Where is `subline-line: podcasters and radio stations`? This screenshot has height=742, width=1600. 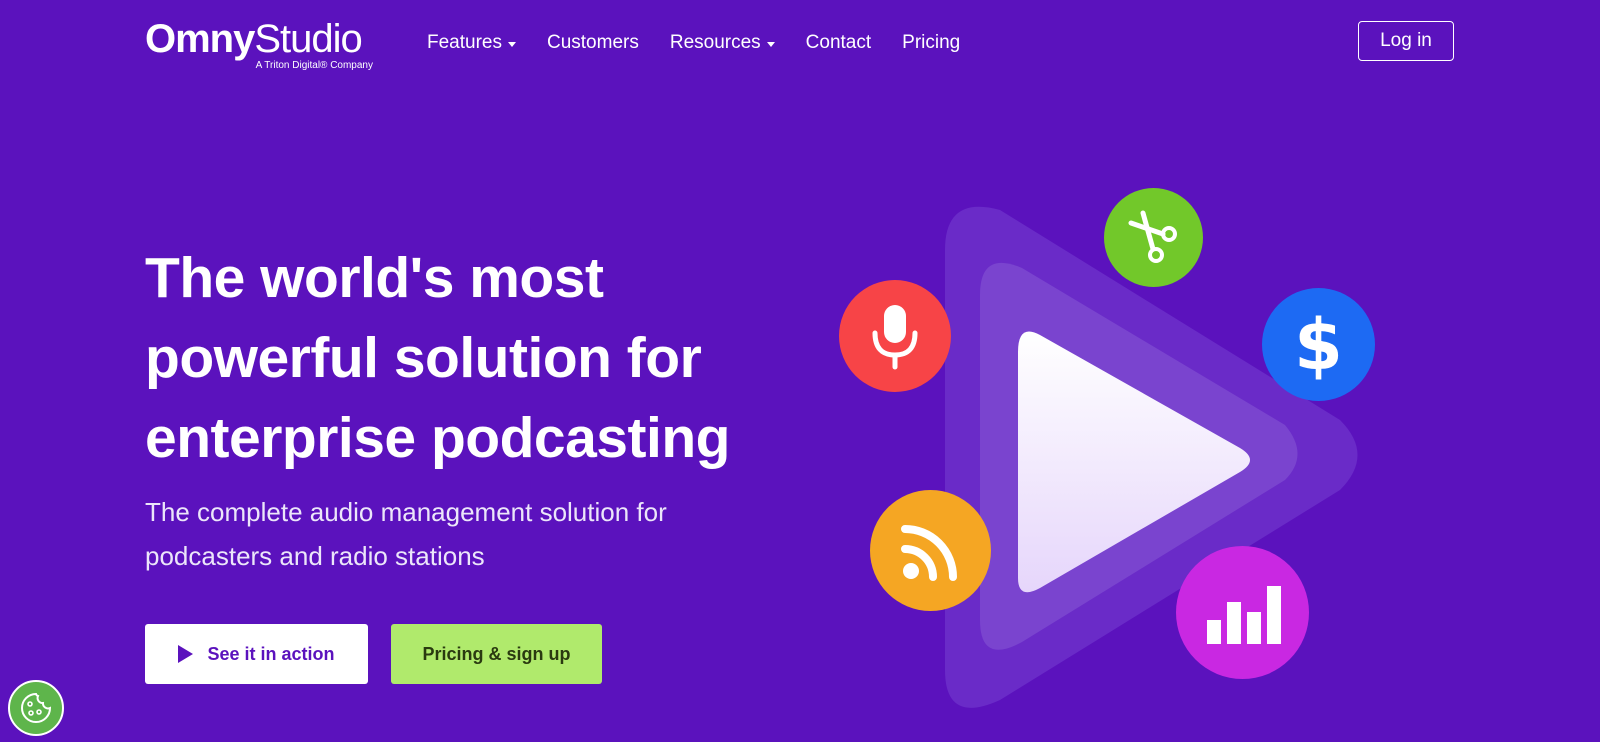 subline-line: podcasters and radio stations is located at coordinates (315, 556).